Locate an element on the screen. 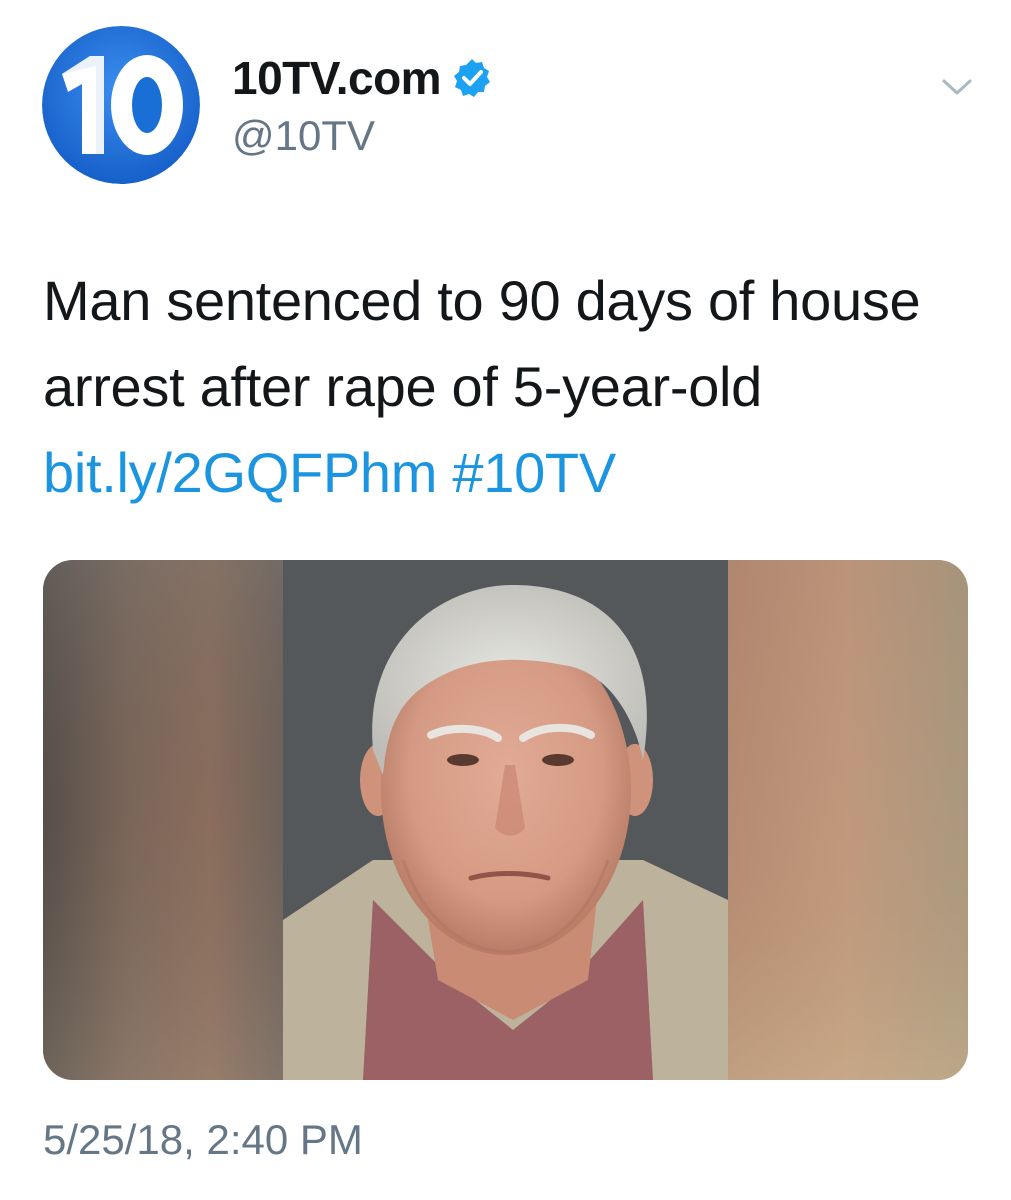 The image size is (1011, 1200). verified-badge-icon is located at coordinates (472, 78).